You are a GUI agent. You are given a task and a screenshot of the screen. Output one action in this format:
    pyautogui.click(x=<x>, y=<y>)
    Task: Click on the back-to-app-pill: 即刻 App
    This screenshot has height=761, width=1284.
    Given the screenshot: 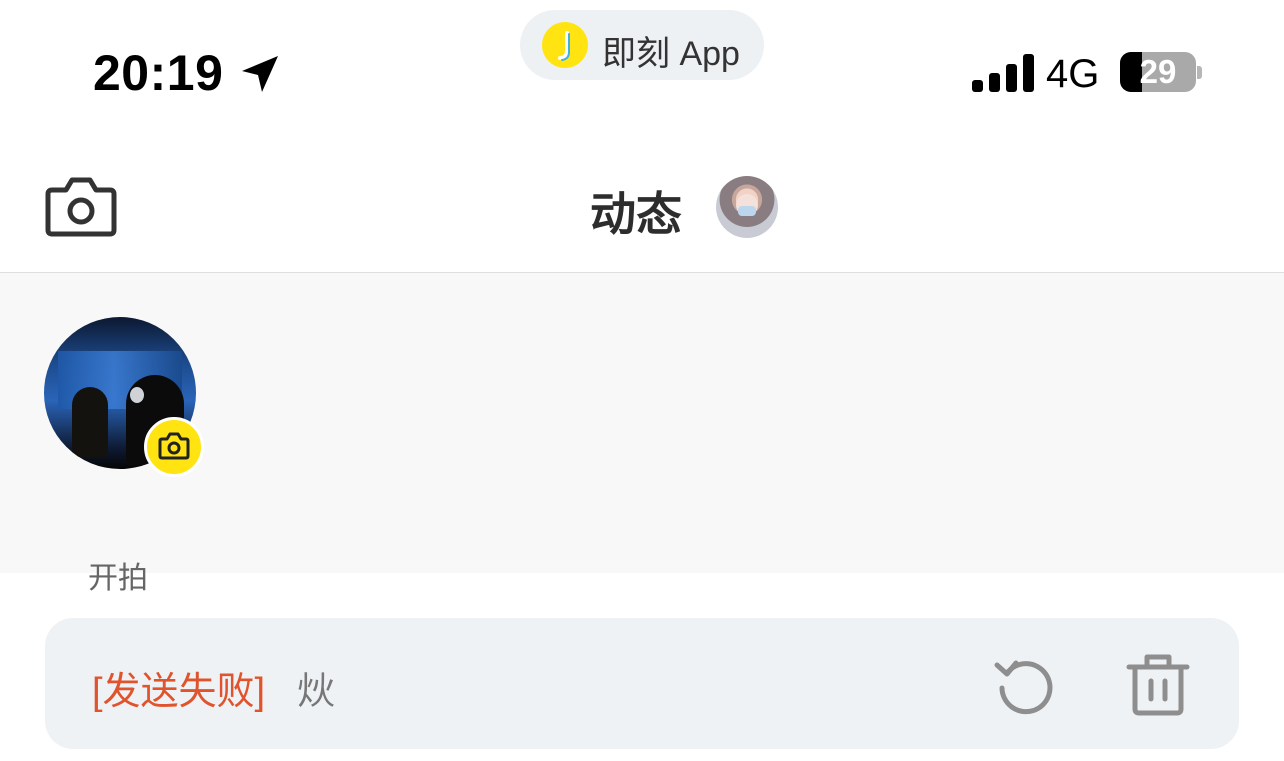 What is the action you would take?
    pyautogui.click(x=642, y=45)
    